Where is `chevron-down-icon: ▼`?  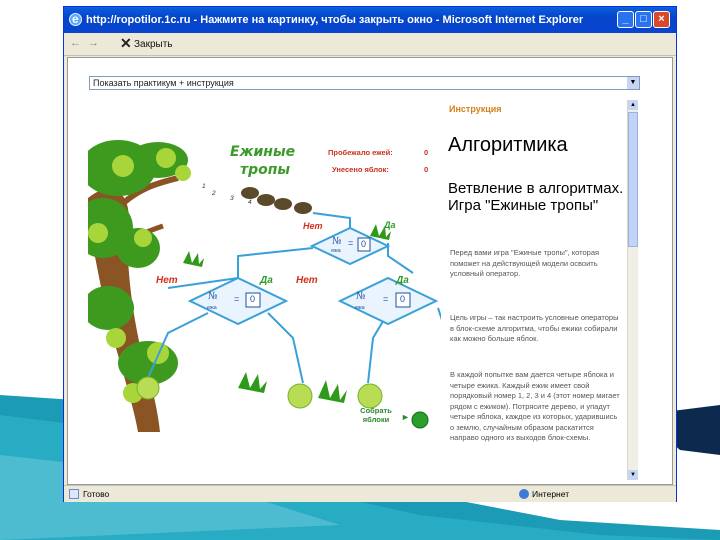 chevron-down-icon: ▼ is located at coordinates (633, 83).